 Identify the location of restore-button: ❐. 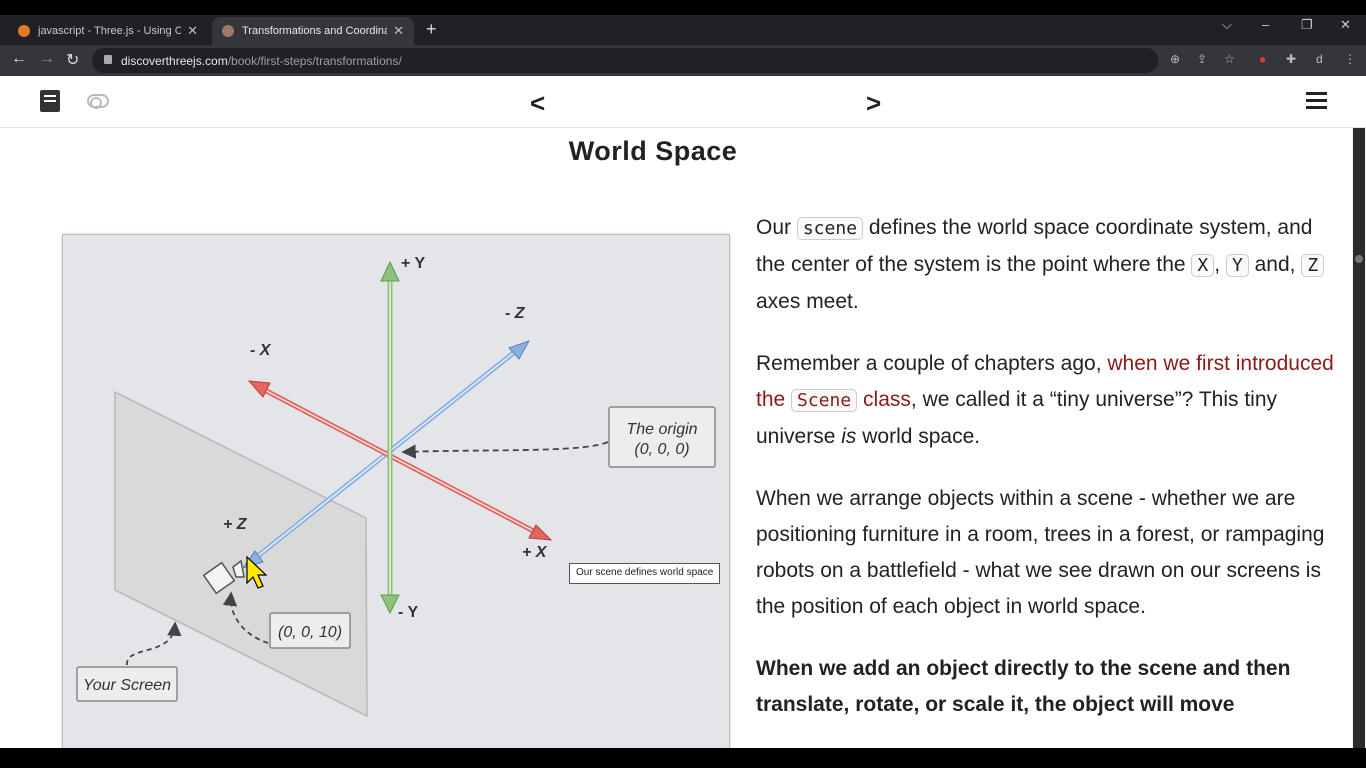
(1307, 25).